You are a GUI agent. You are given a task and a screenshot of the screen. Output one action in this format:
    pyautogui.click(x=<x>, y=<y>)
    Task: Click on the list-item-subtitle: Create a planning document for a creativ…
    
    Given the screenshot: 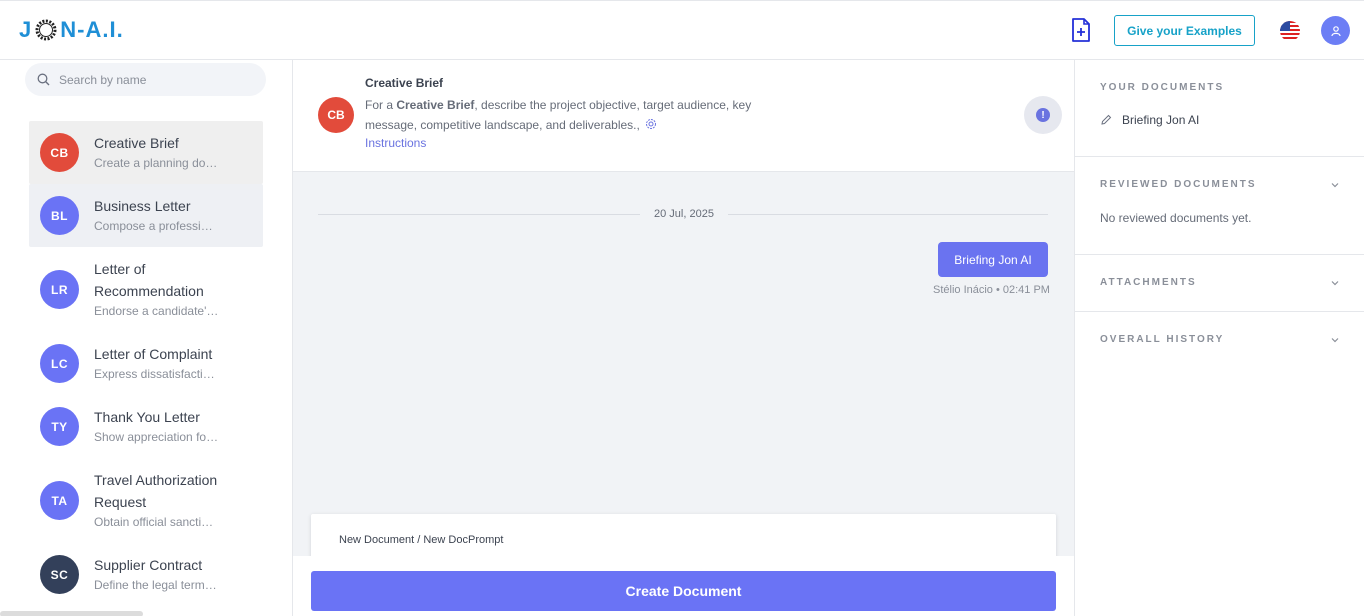 What is the action you would take?
    pyautogui.click(x=156, y=163)
    